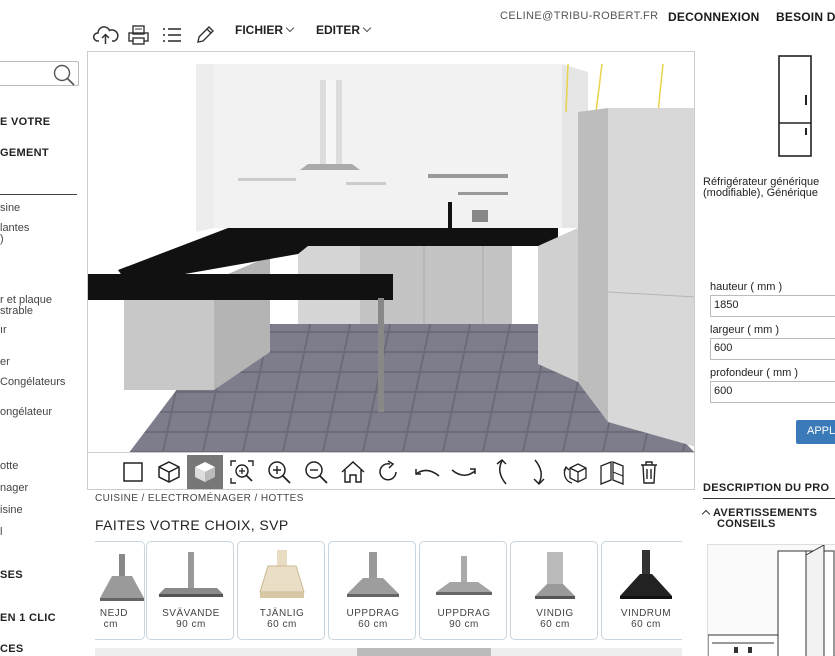 Image resolution: width=835 pixels, height=656 pixels. I want to click on sidebar-item: ongélateur, so click(26, 412).